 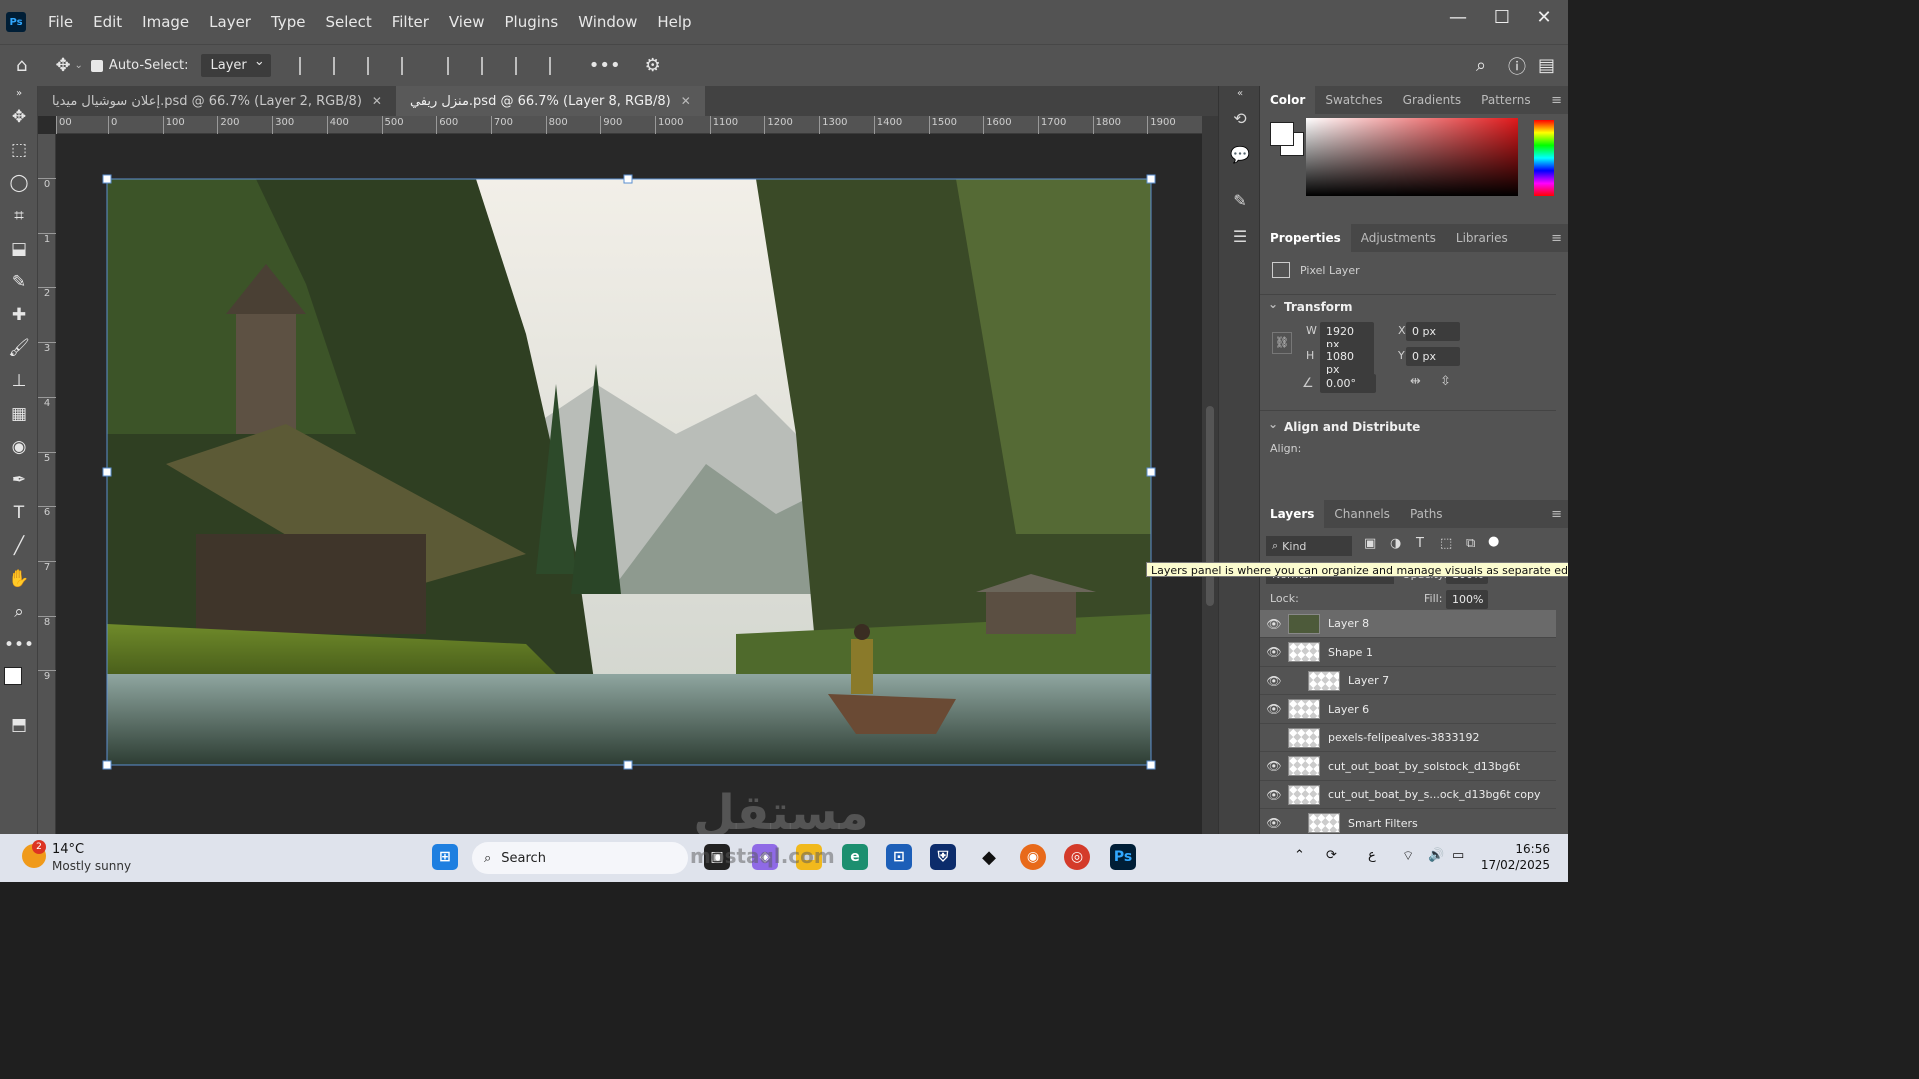 I want to click on panel-tab-color: Color, so click(x=1288, y=100).